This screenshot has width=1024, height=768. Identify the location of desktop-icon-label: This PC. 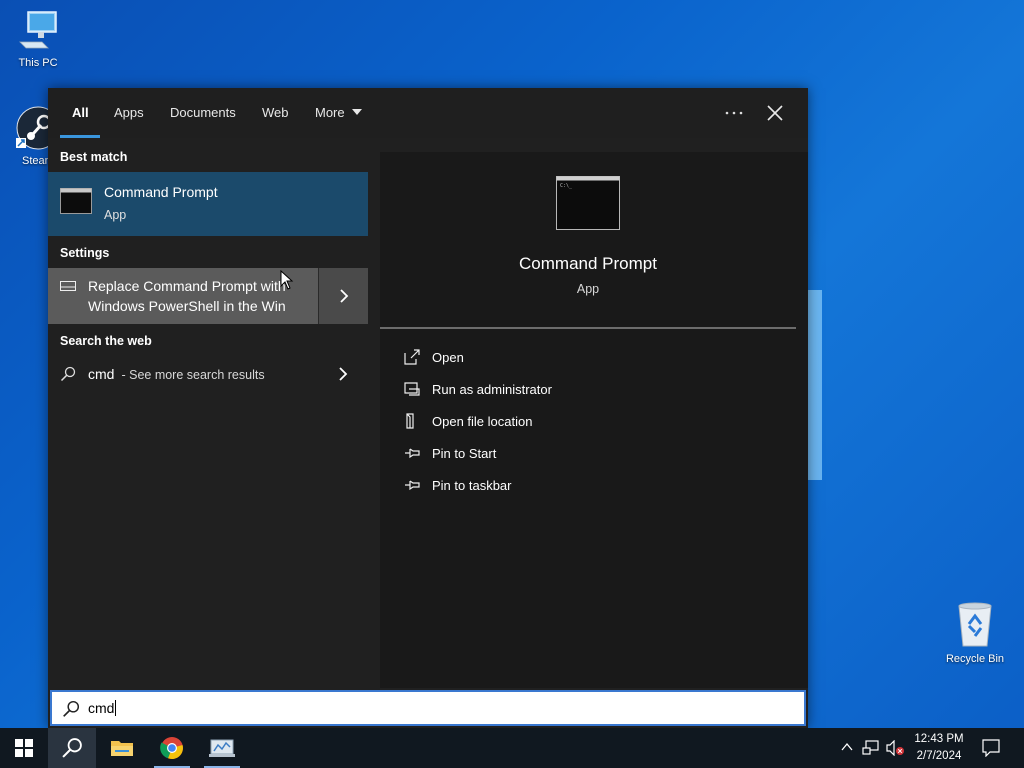
(38, 63).